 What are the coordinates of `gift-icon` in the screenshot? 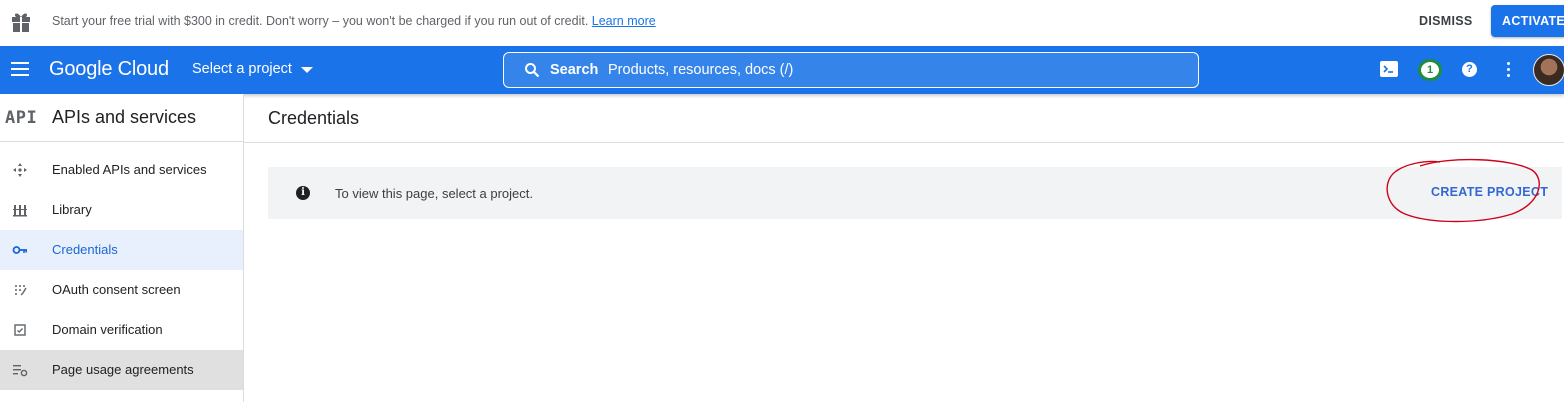 It's located at (21, 22).